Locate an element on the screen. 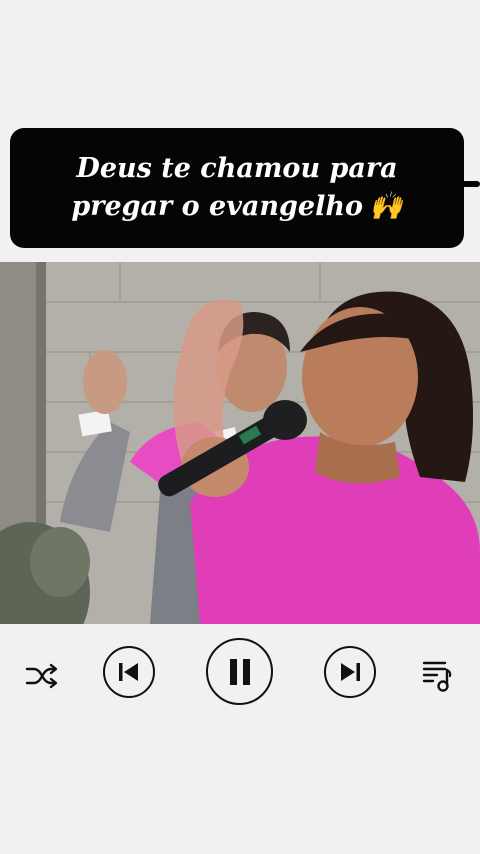 Image resolution: width=480 pixels, height=854 pixels. caption-line-1: Deus te chamou para is located at coordinates (237, 168).